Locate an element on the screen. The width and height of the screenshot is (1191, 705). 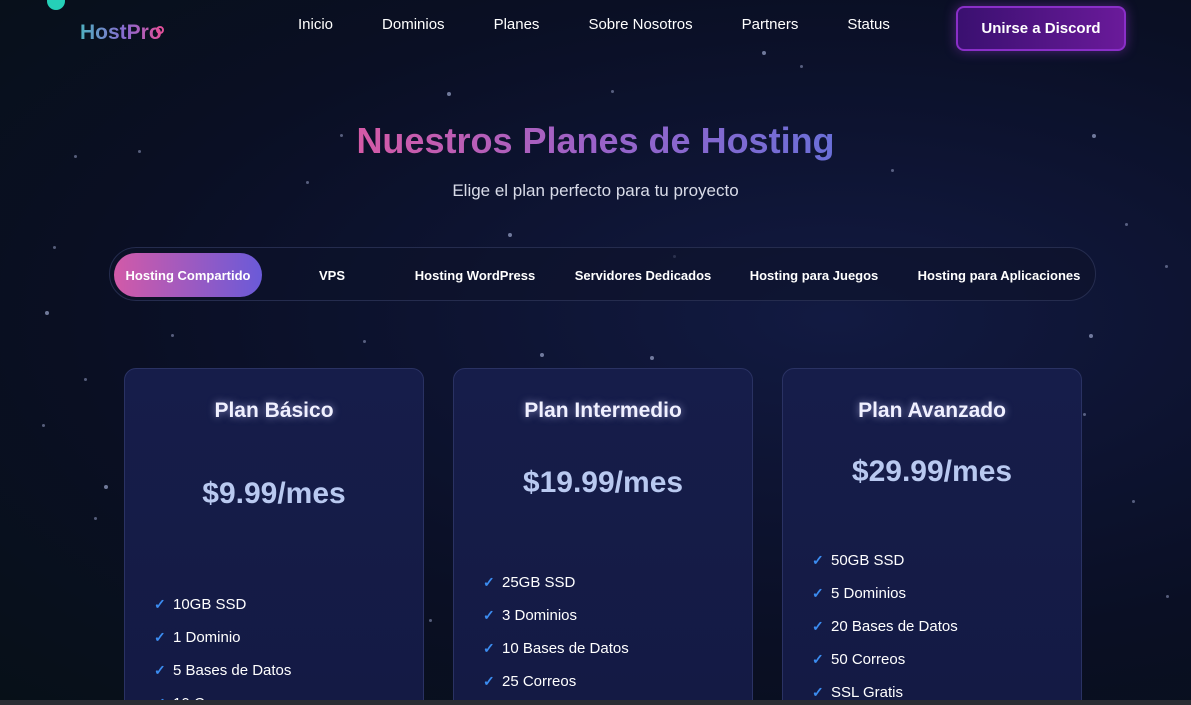
feature-item: ✓ 5 Bases de Datos is located at coordinates (222, 670).